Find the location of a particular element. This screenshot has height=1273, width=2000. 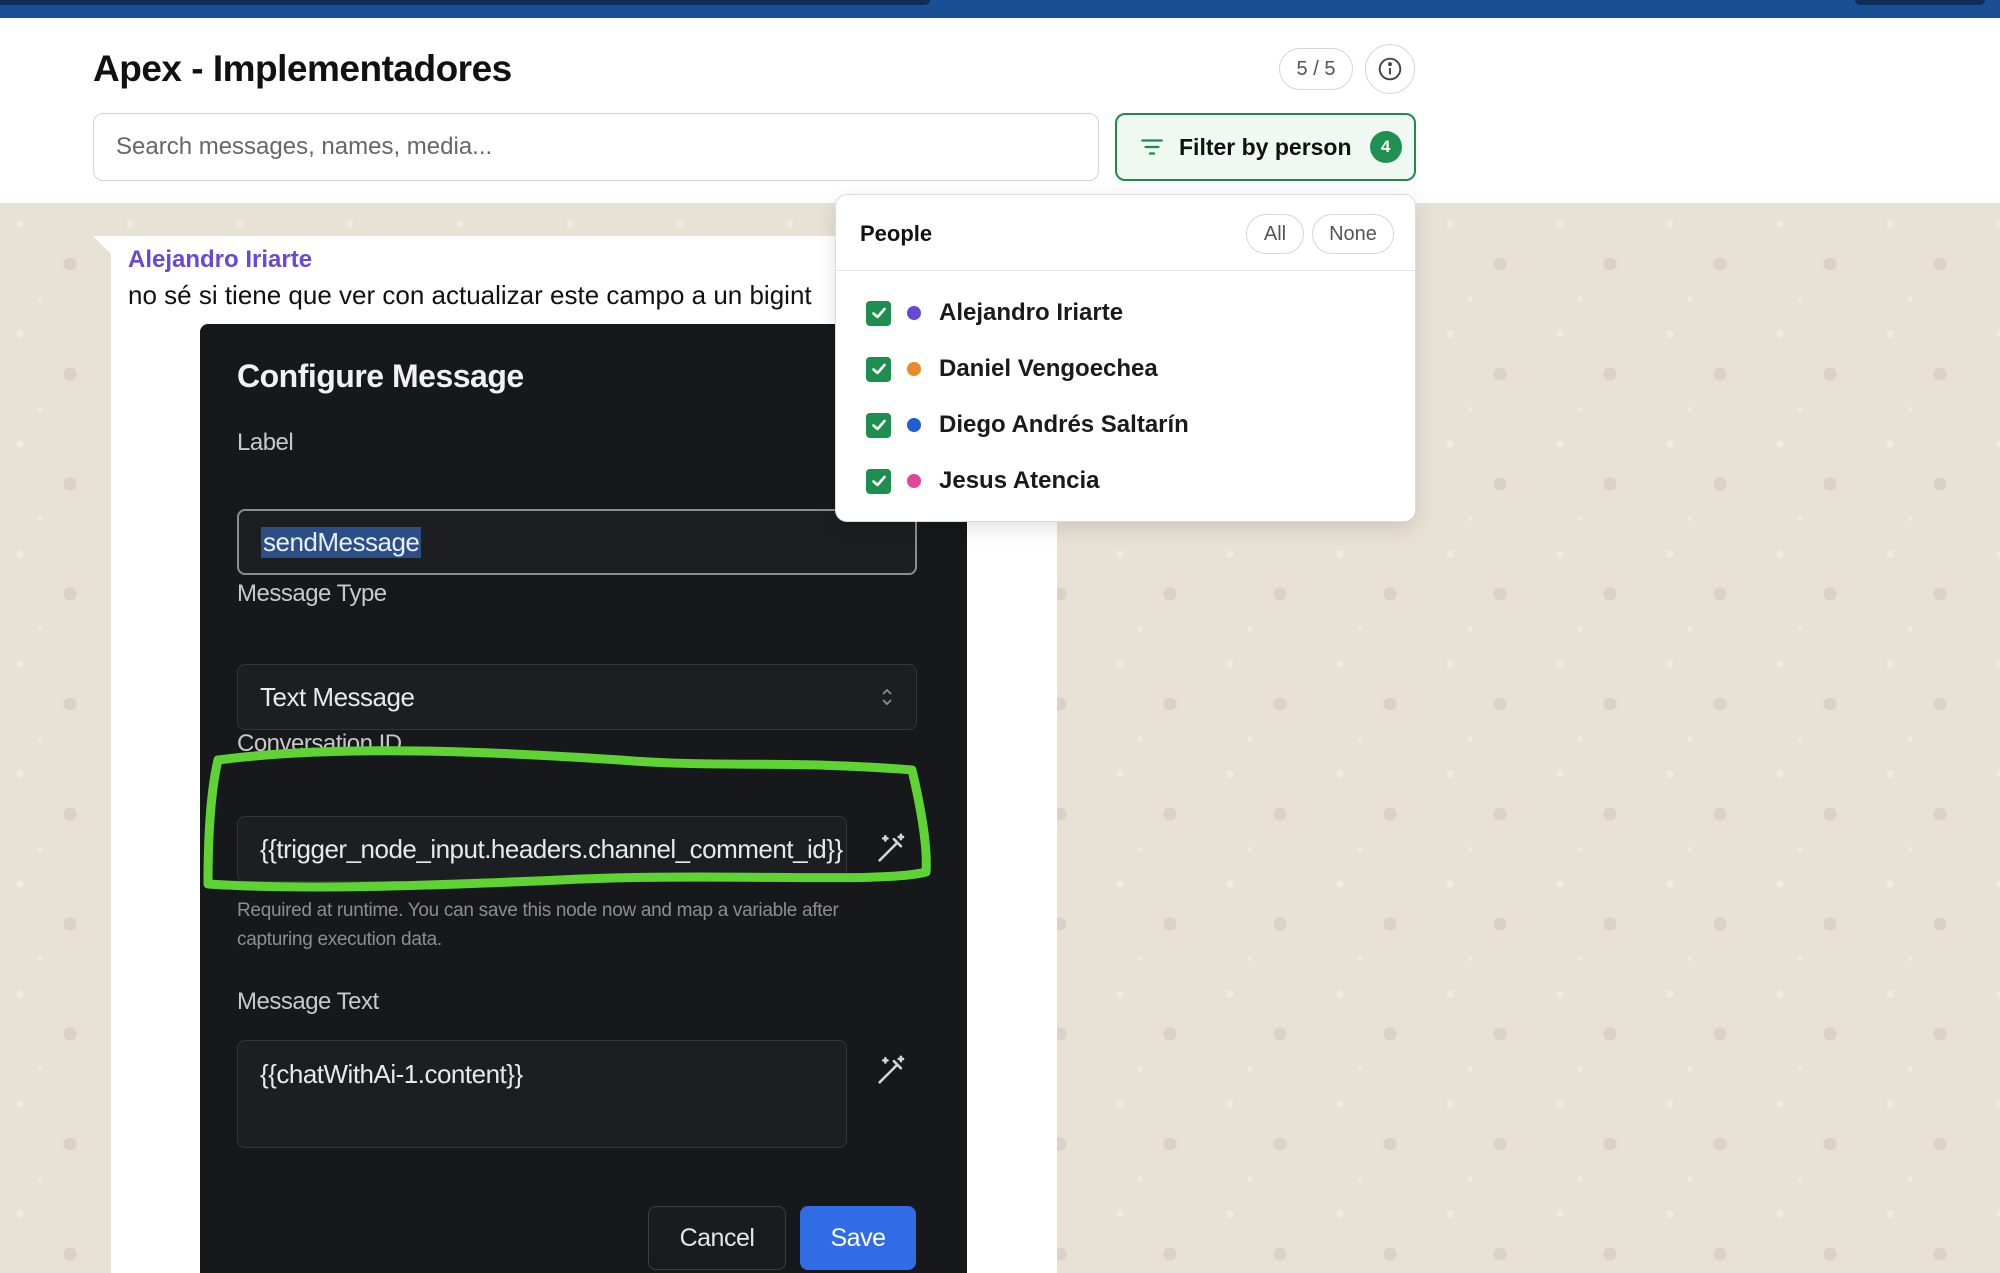

person-option: Diego Andrés Saltarín is located at coordinates (1027, 425).